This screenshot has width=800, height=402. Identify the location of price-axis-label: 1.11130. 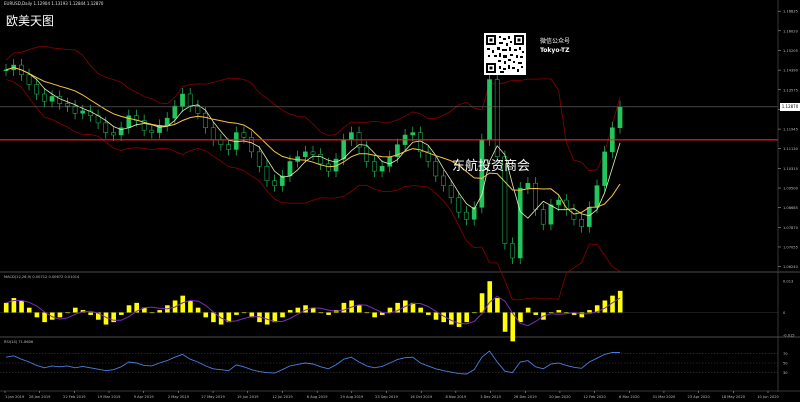
(791, 149).